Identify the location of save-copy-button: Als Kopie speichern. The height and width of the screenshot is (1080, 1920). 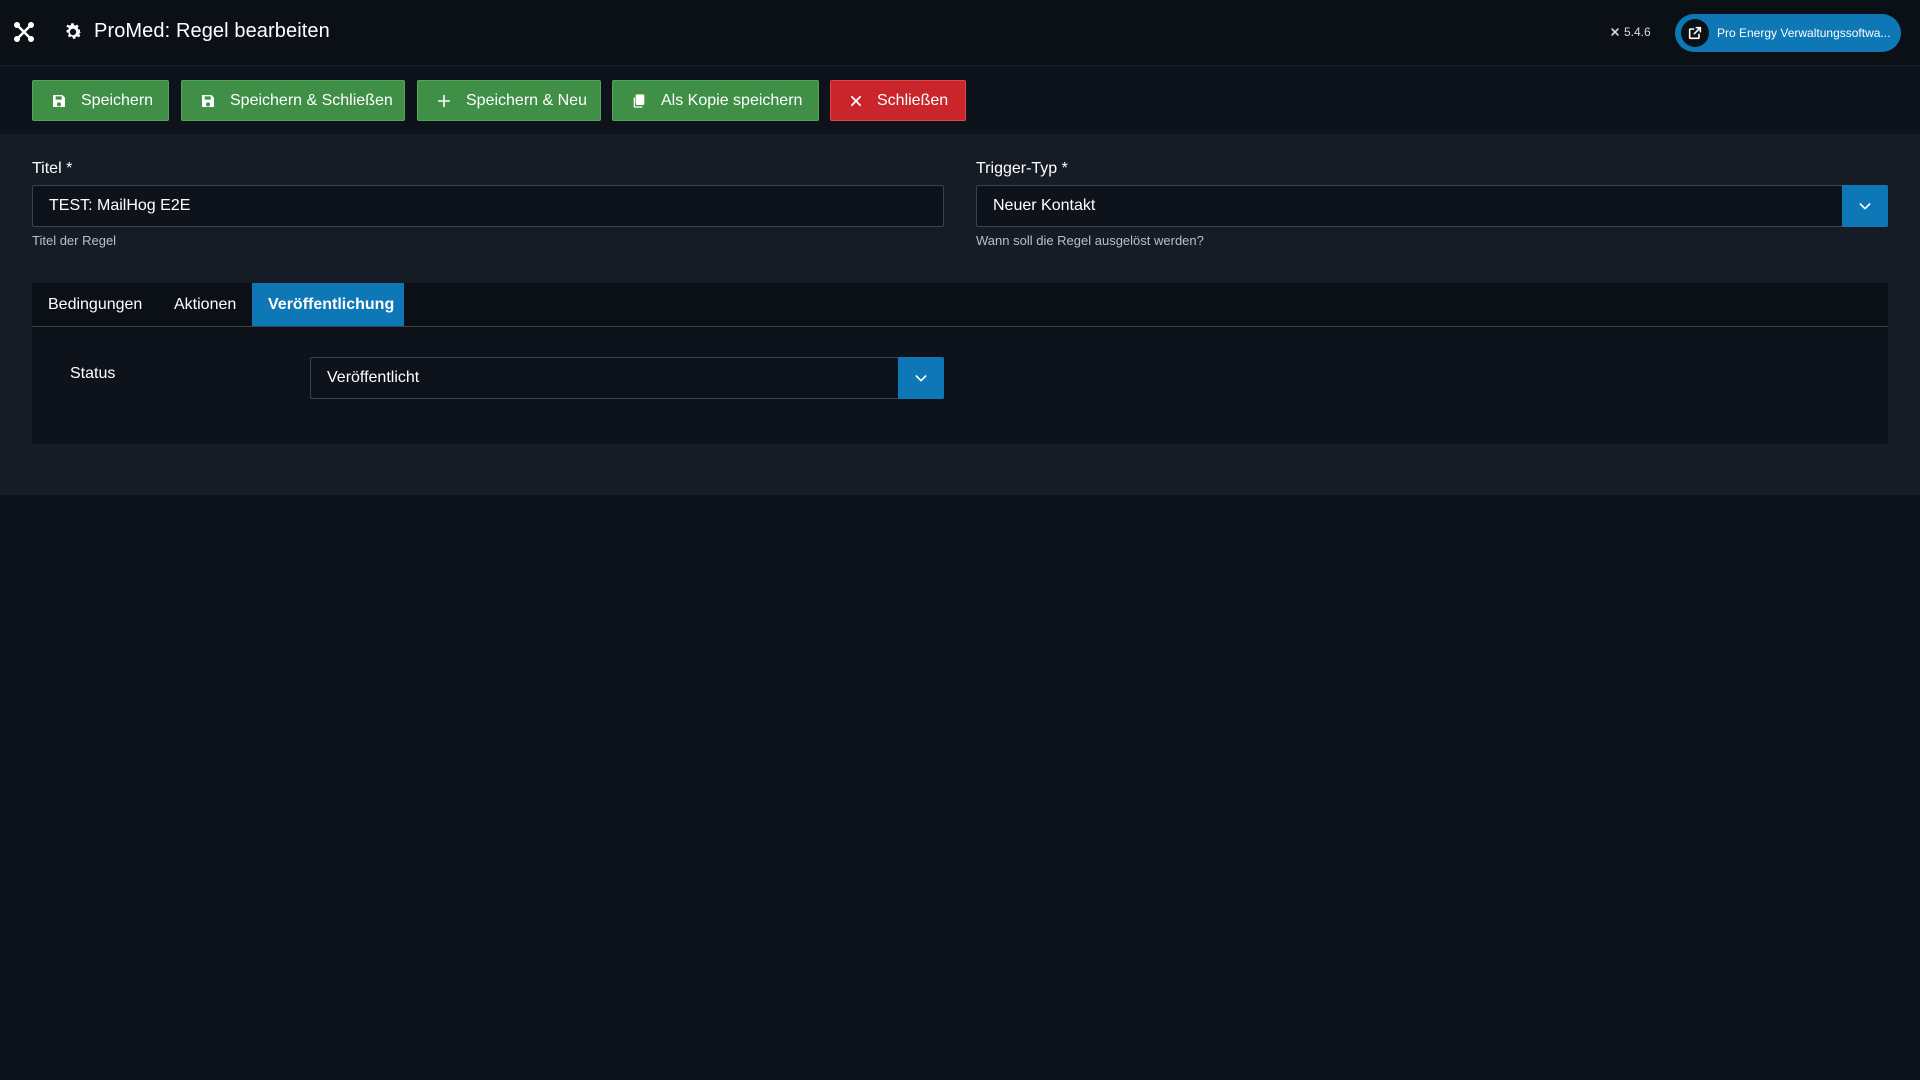
(715, 100).